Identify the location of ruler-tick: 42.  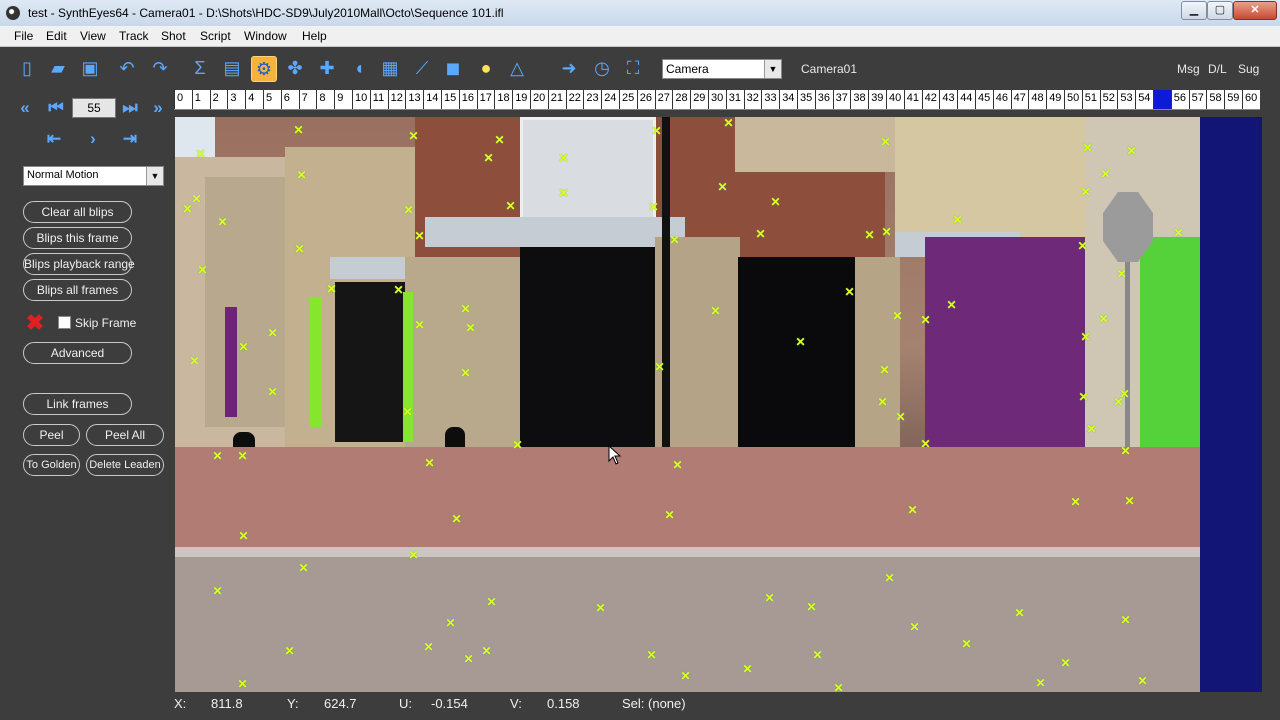
(930, 99).